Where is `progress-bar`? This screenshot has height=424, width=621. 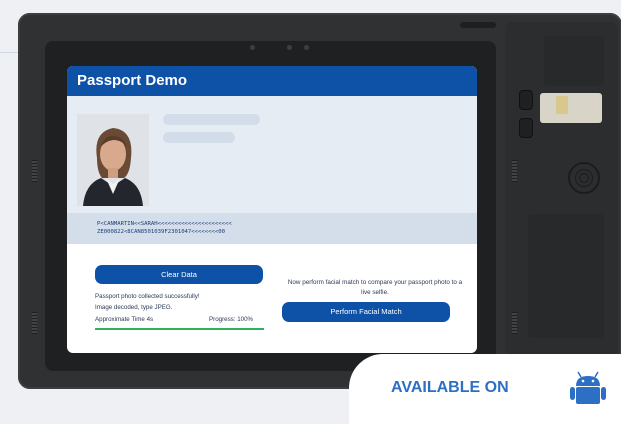 progress-bar is located at coordinates (179, 329).